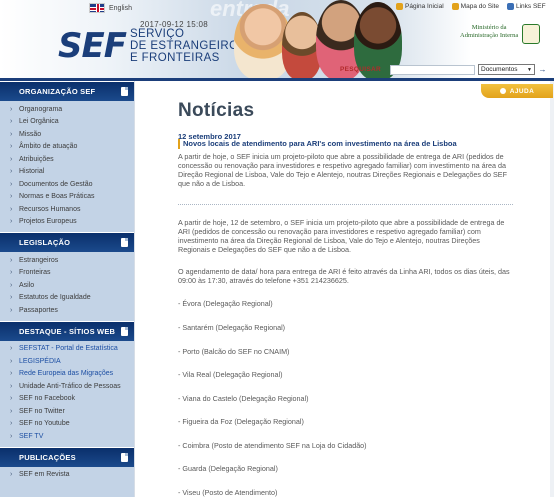 The image size is (554, 497). What do you see at coordinates (230, 374) in the screenshot?
I see `location-item: - Vila Real (Delegação Regional)` at bounding box center [230, 374].